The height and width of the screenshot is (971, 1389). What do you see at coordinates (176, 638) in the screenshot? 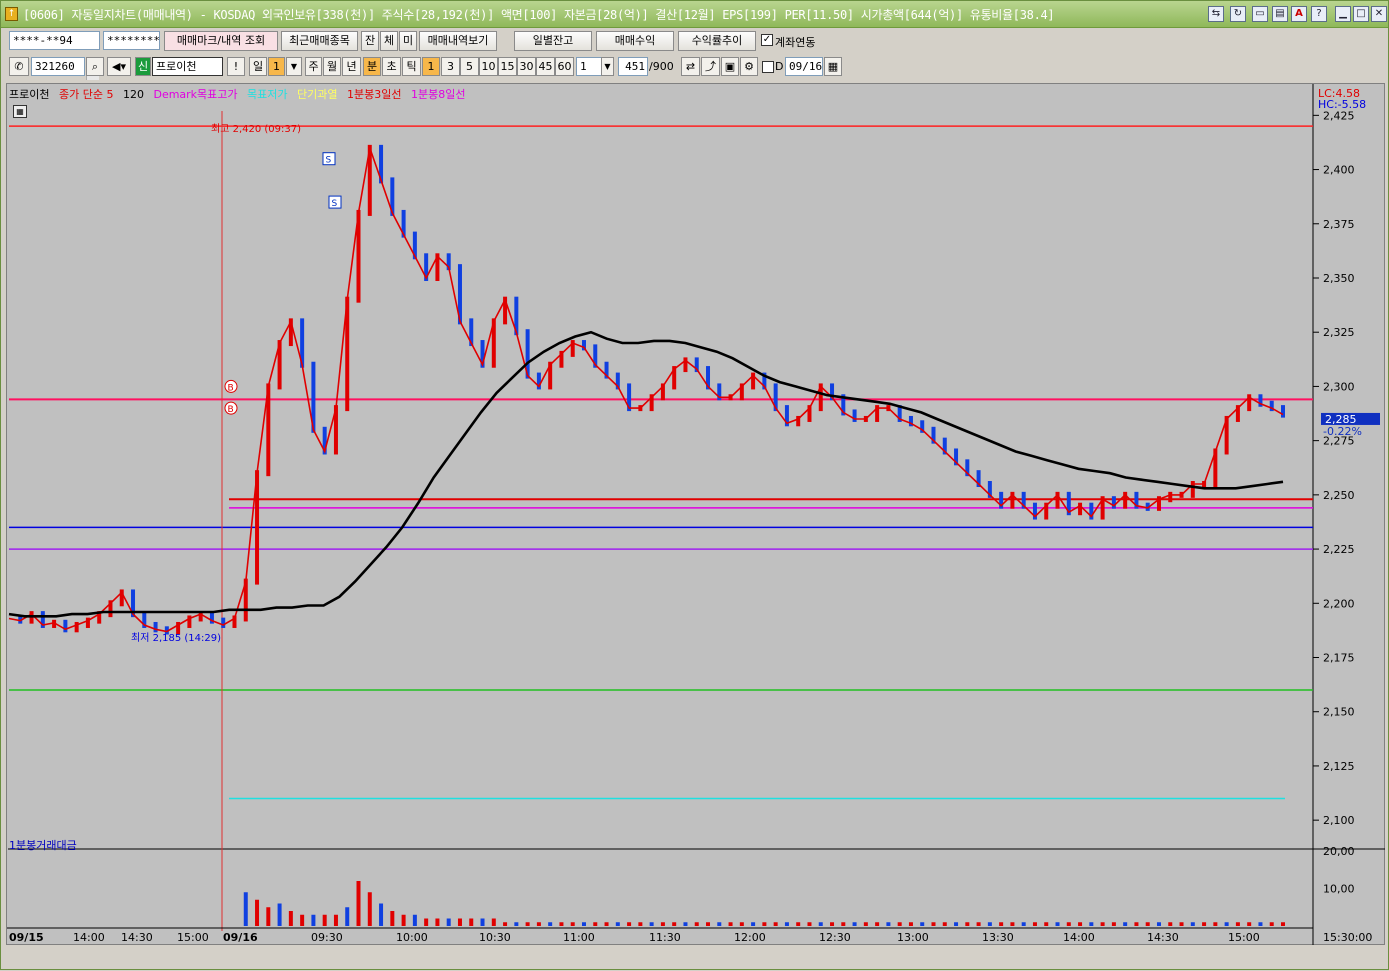
I see `low-annotation: 최저 2,185 (14:29)` at bounding box center [176, 638].